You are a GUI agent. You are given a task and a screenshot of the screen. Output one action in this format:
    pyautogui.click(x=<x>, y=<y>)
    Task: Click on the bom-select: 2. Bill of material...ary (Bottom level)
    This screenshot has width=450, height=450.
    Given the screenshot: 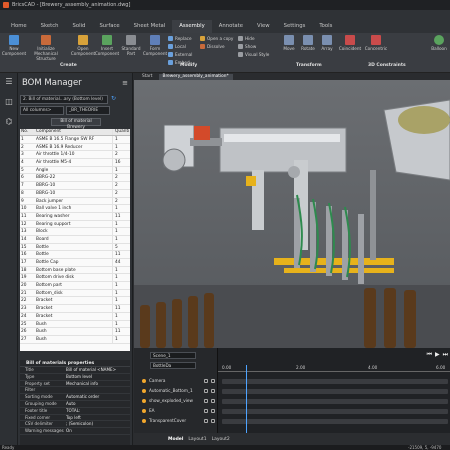 What is the action you would take?
    pyautogui.click(x=64, y=99)
    